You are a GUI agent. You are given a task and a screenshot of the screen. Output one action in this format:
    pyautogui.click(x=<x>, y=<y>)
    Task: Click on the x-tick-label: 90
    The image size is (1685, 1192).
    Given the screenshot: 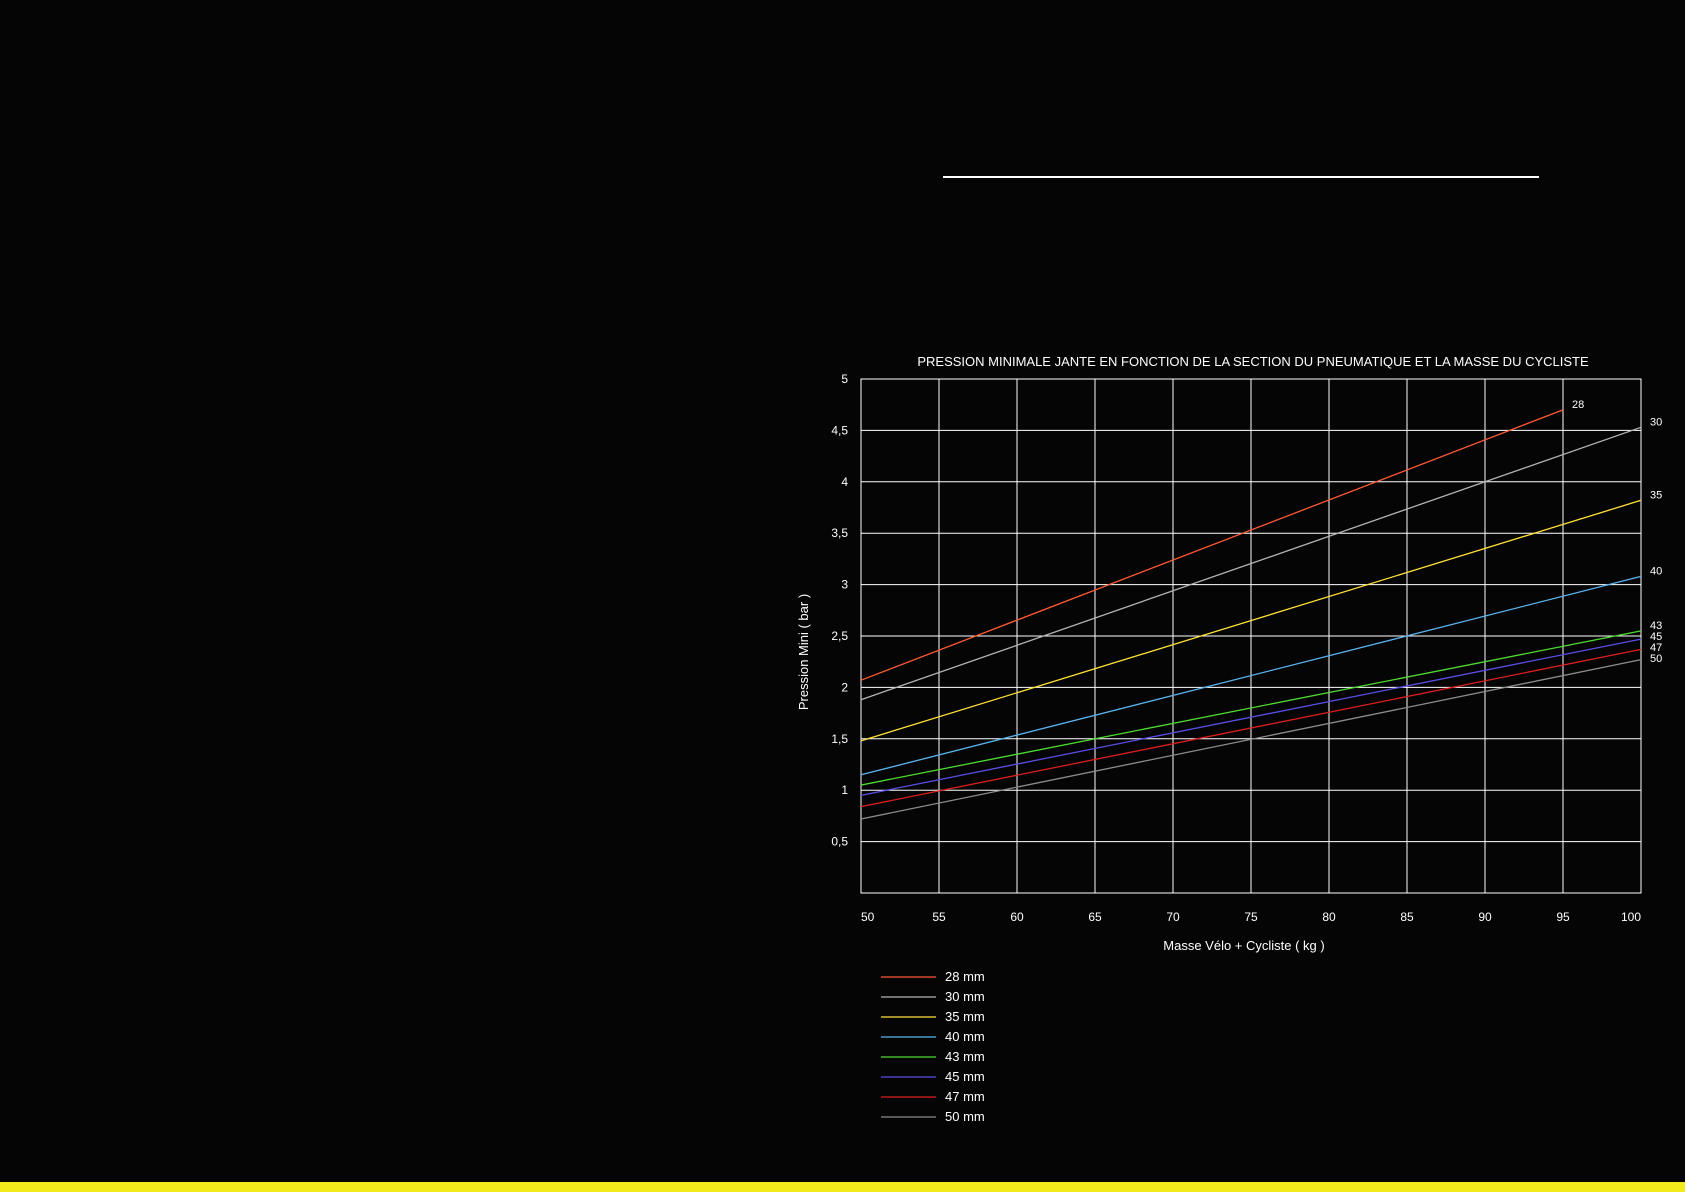 What is the action you would take?
    pyautogui.click(x=1485, y=917)
    